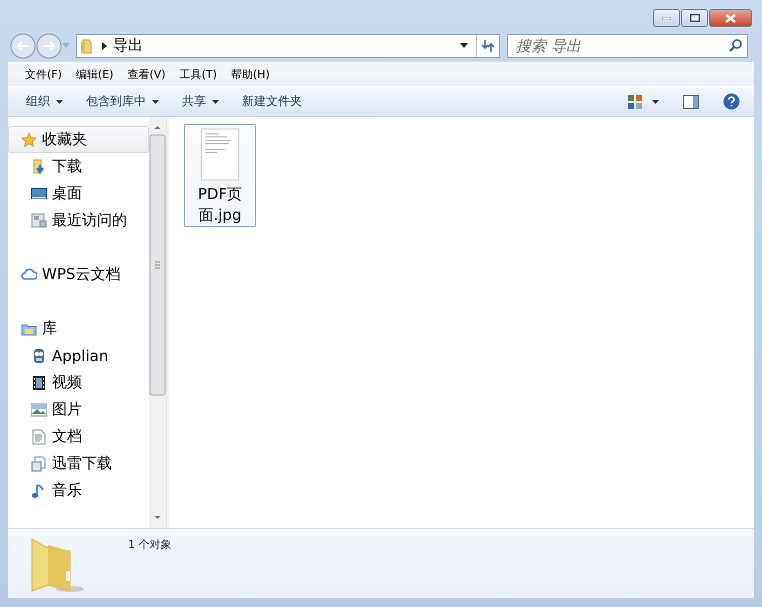 The image size is (762, 607). What do you see at coordinates (122, 101) in the screenshot?
I see `toolbar-button: 包含到库中` at bounding box center [122, 101].